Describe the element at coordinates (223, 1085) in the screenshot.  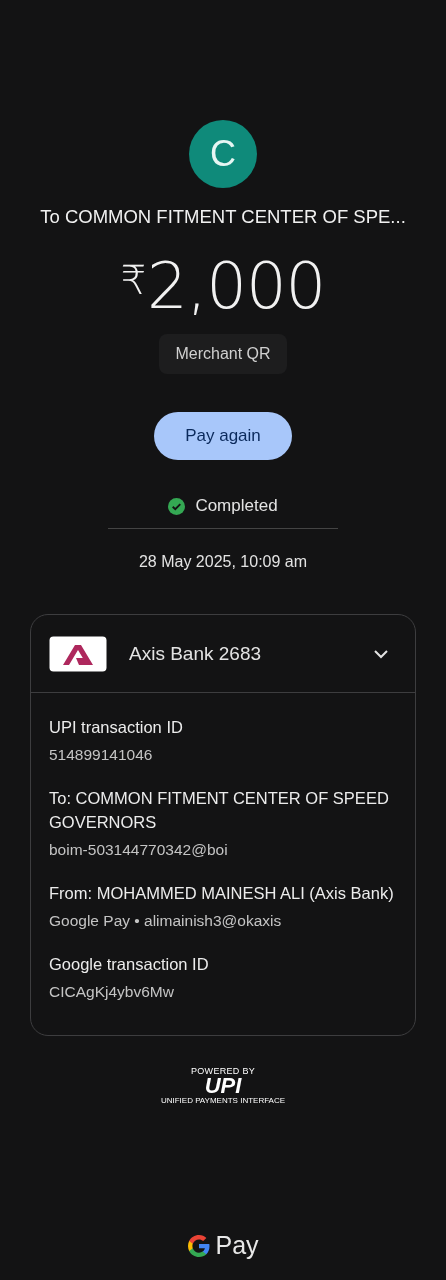
I see `upi-logo: POWERED BY UPI UNIFIED PAYMENTS INTERFACE` at that location.